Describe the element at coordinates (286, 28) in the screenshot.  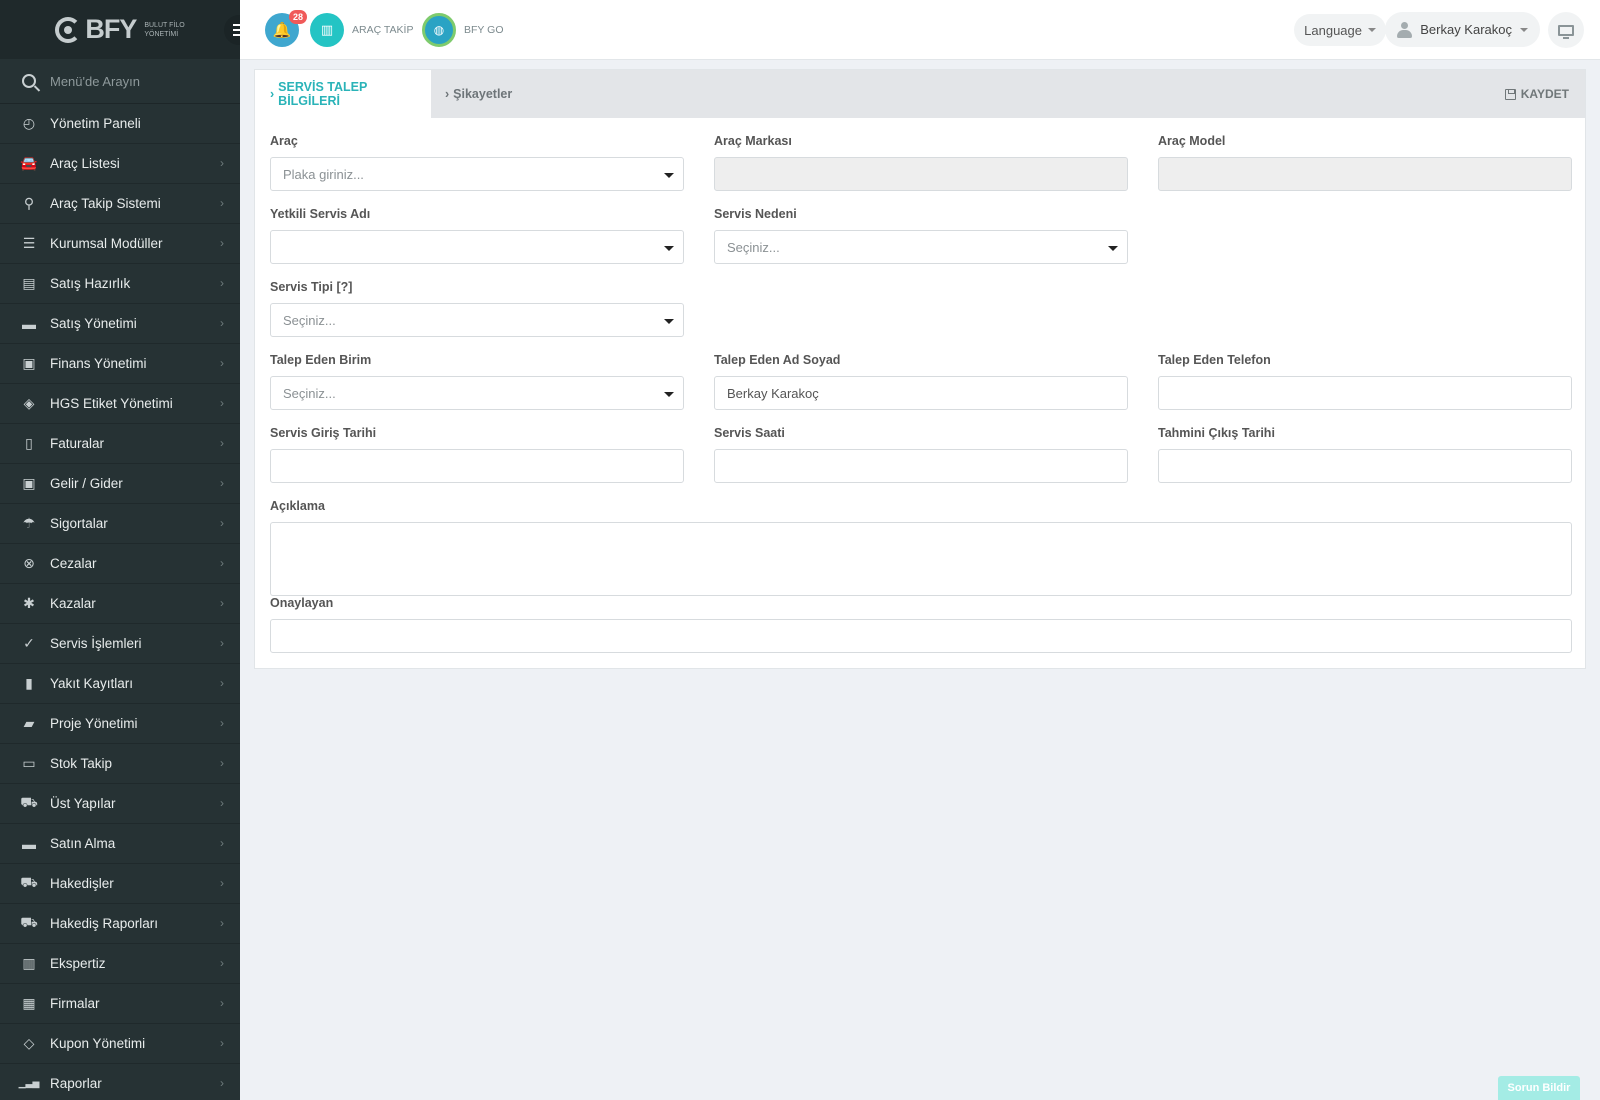
I see `notifications-button: 🔔 28` at that location.